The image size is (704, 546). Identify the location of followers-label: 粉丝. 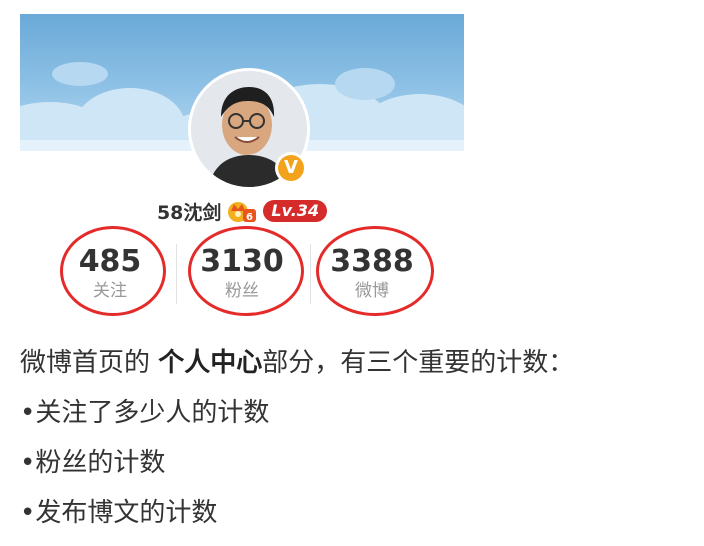
(242, 291).